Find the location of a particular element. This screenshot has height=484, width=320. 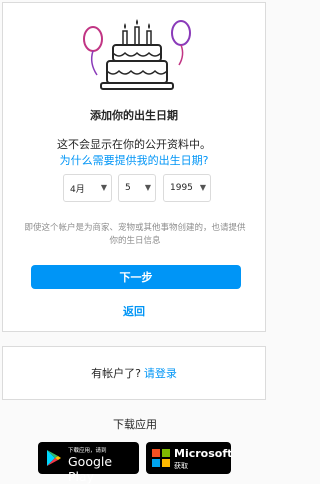

google-play-badge: 下载应用，请到 Google Play is located at coordinates (88, 463).